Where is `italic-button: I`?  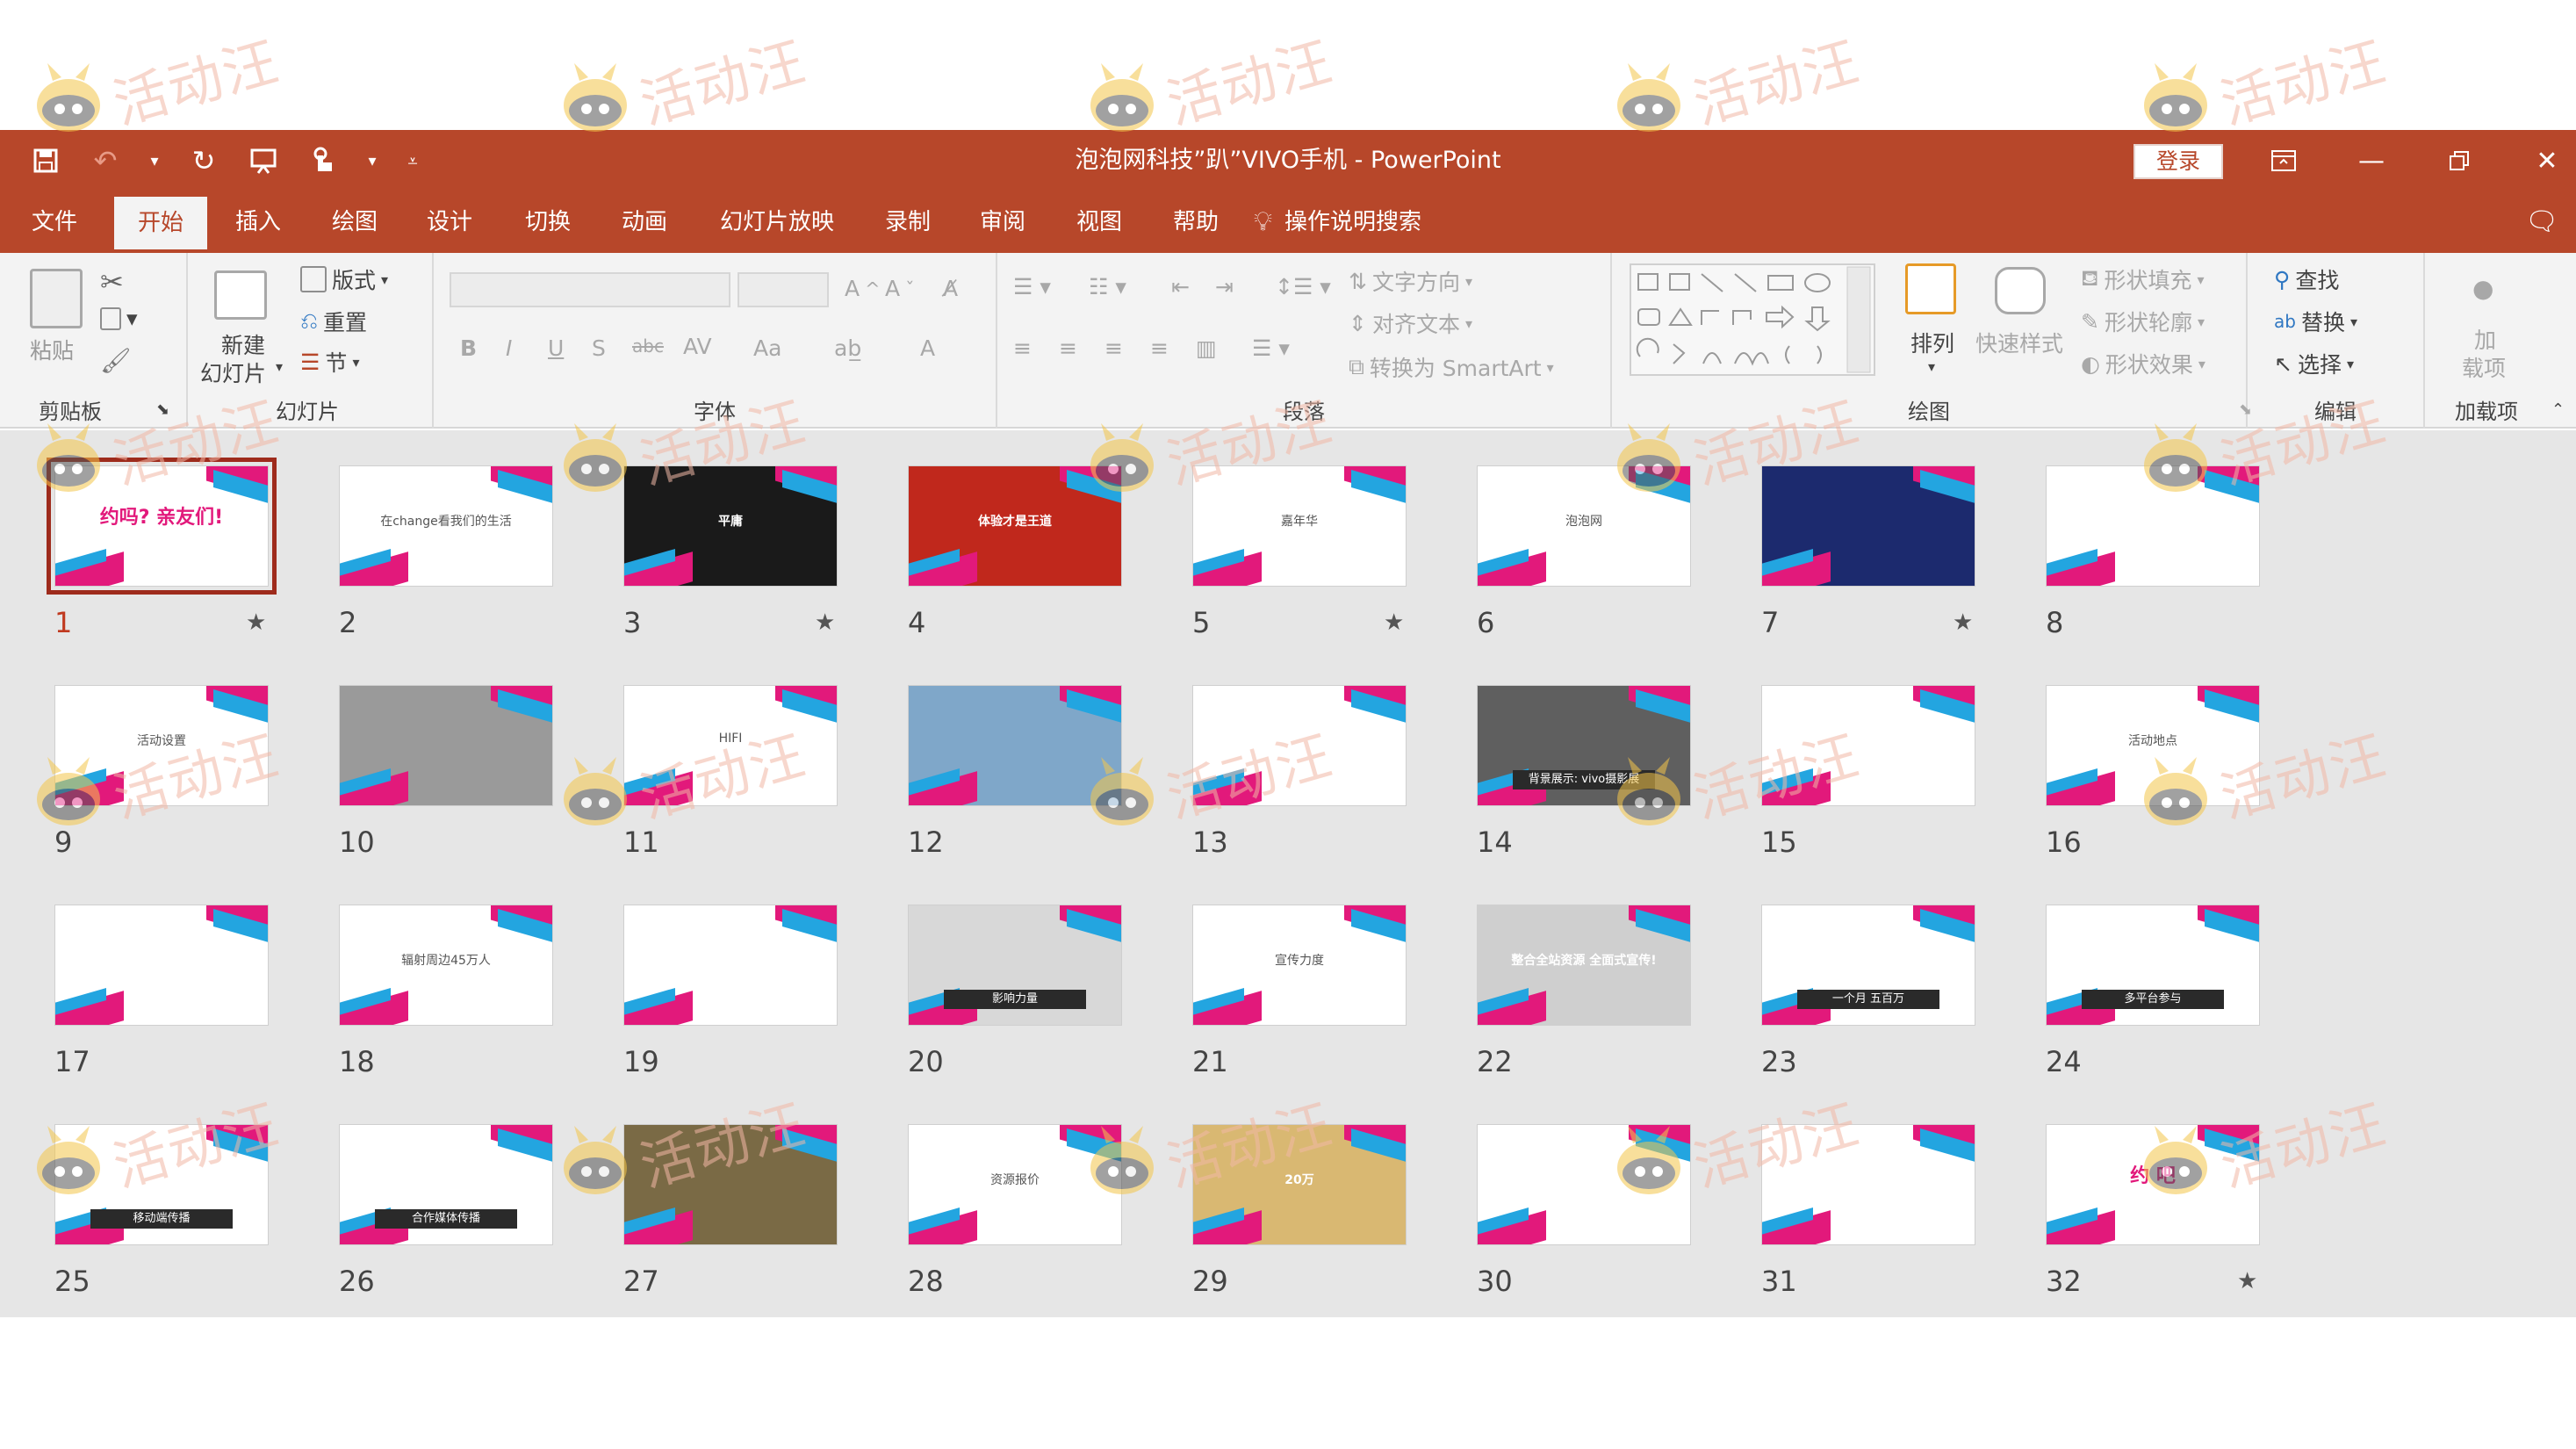 italic-button: I is located at coordinates (509, 348).